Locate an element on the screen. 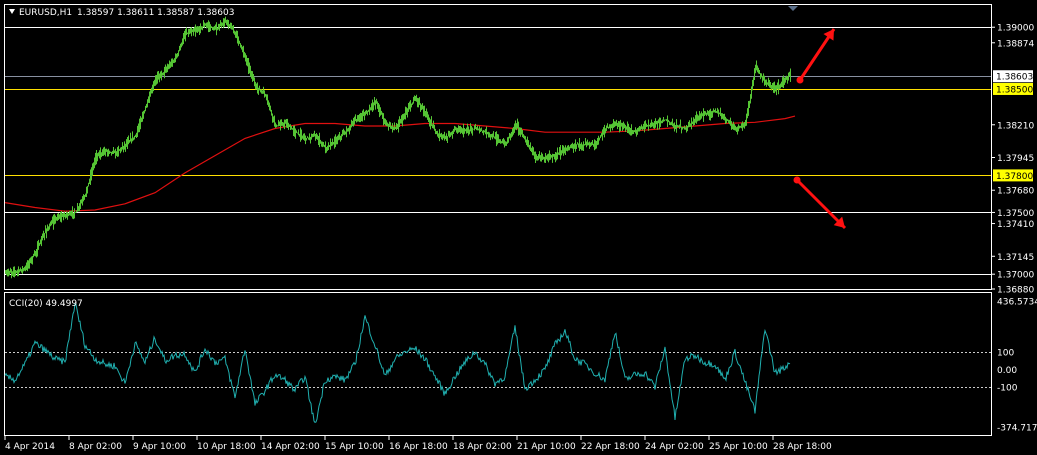 The width and height of the screenshot is (1037, 455). time-tick-label: 9 Apr 10:00 is located at coordinates (159, 447).